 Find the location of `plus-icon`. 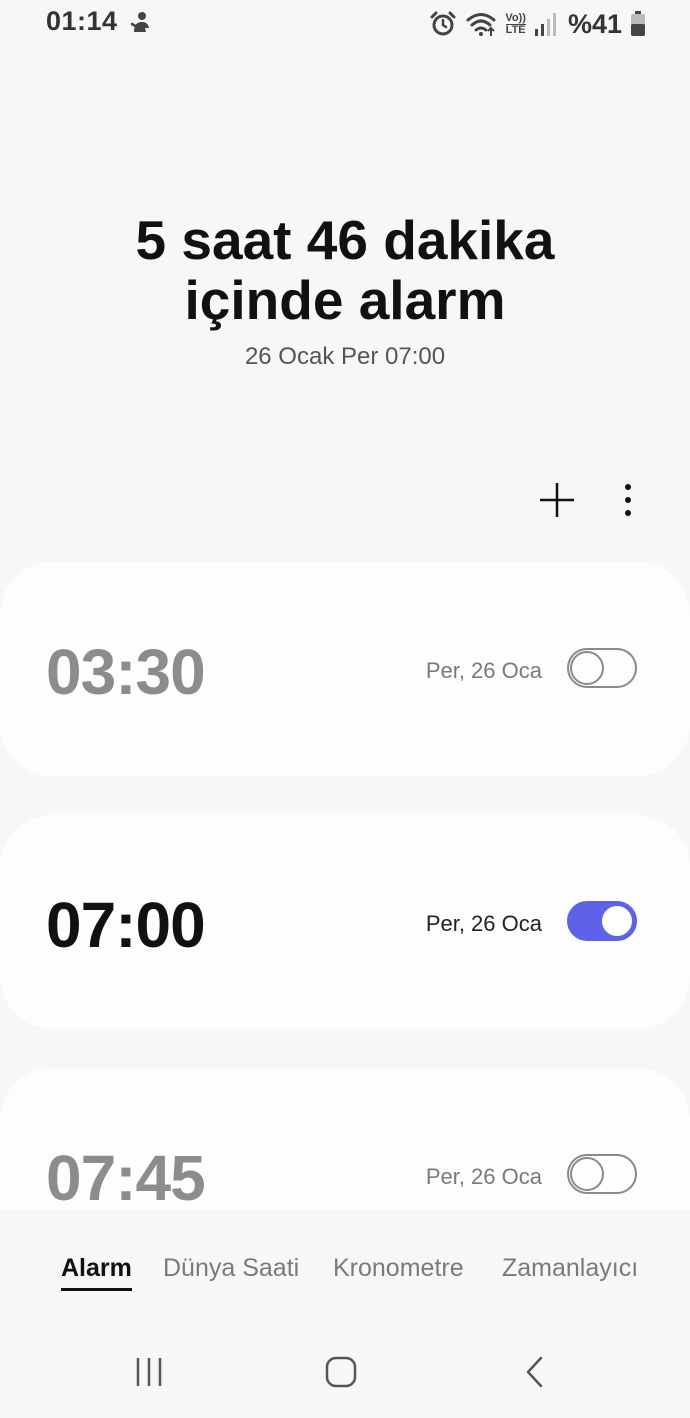

plus-icon is located at coordinates (557, 500).